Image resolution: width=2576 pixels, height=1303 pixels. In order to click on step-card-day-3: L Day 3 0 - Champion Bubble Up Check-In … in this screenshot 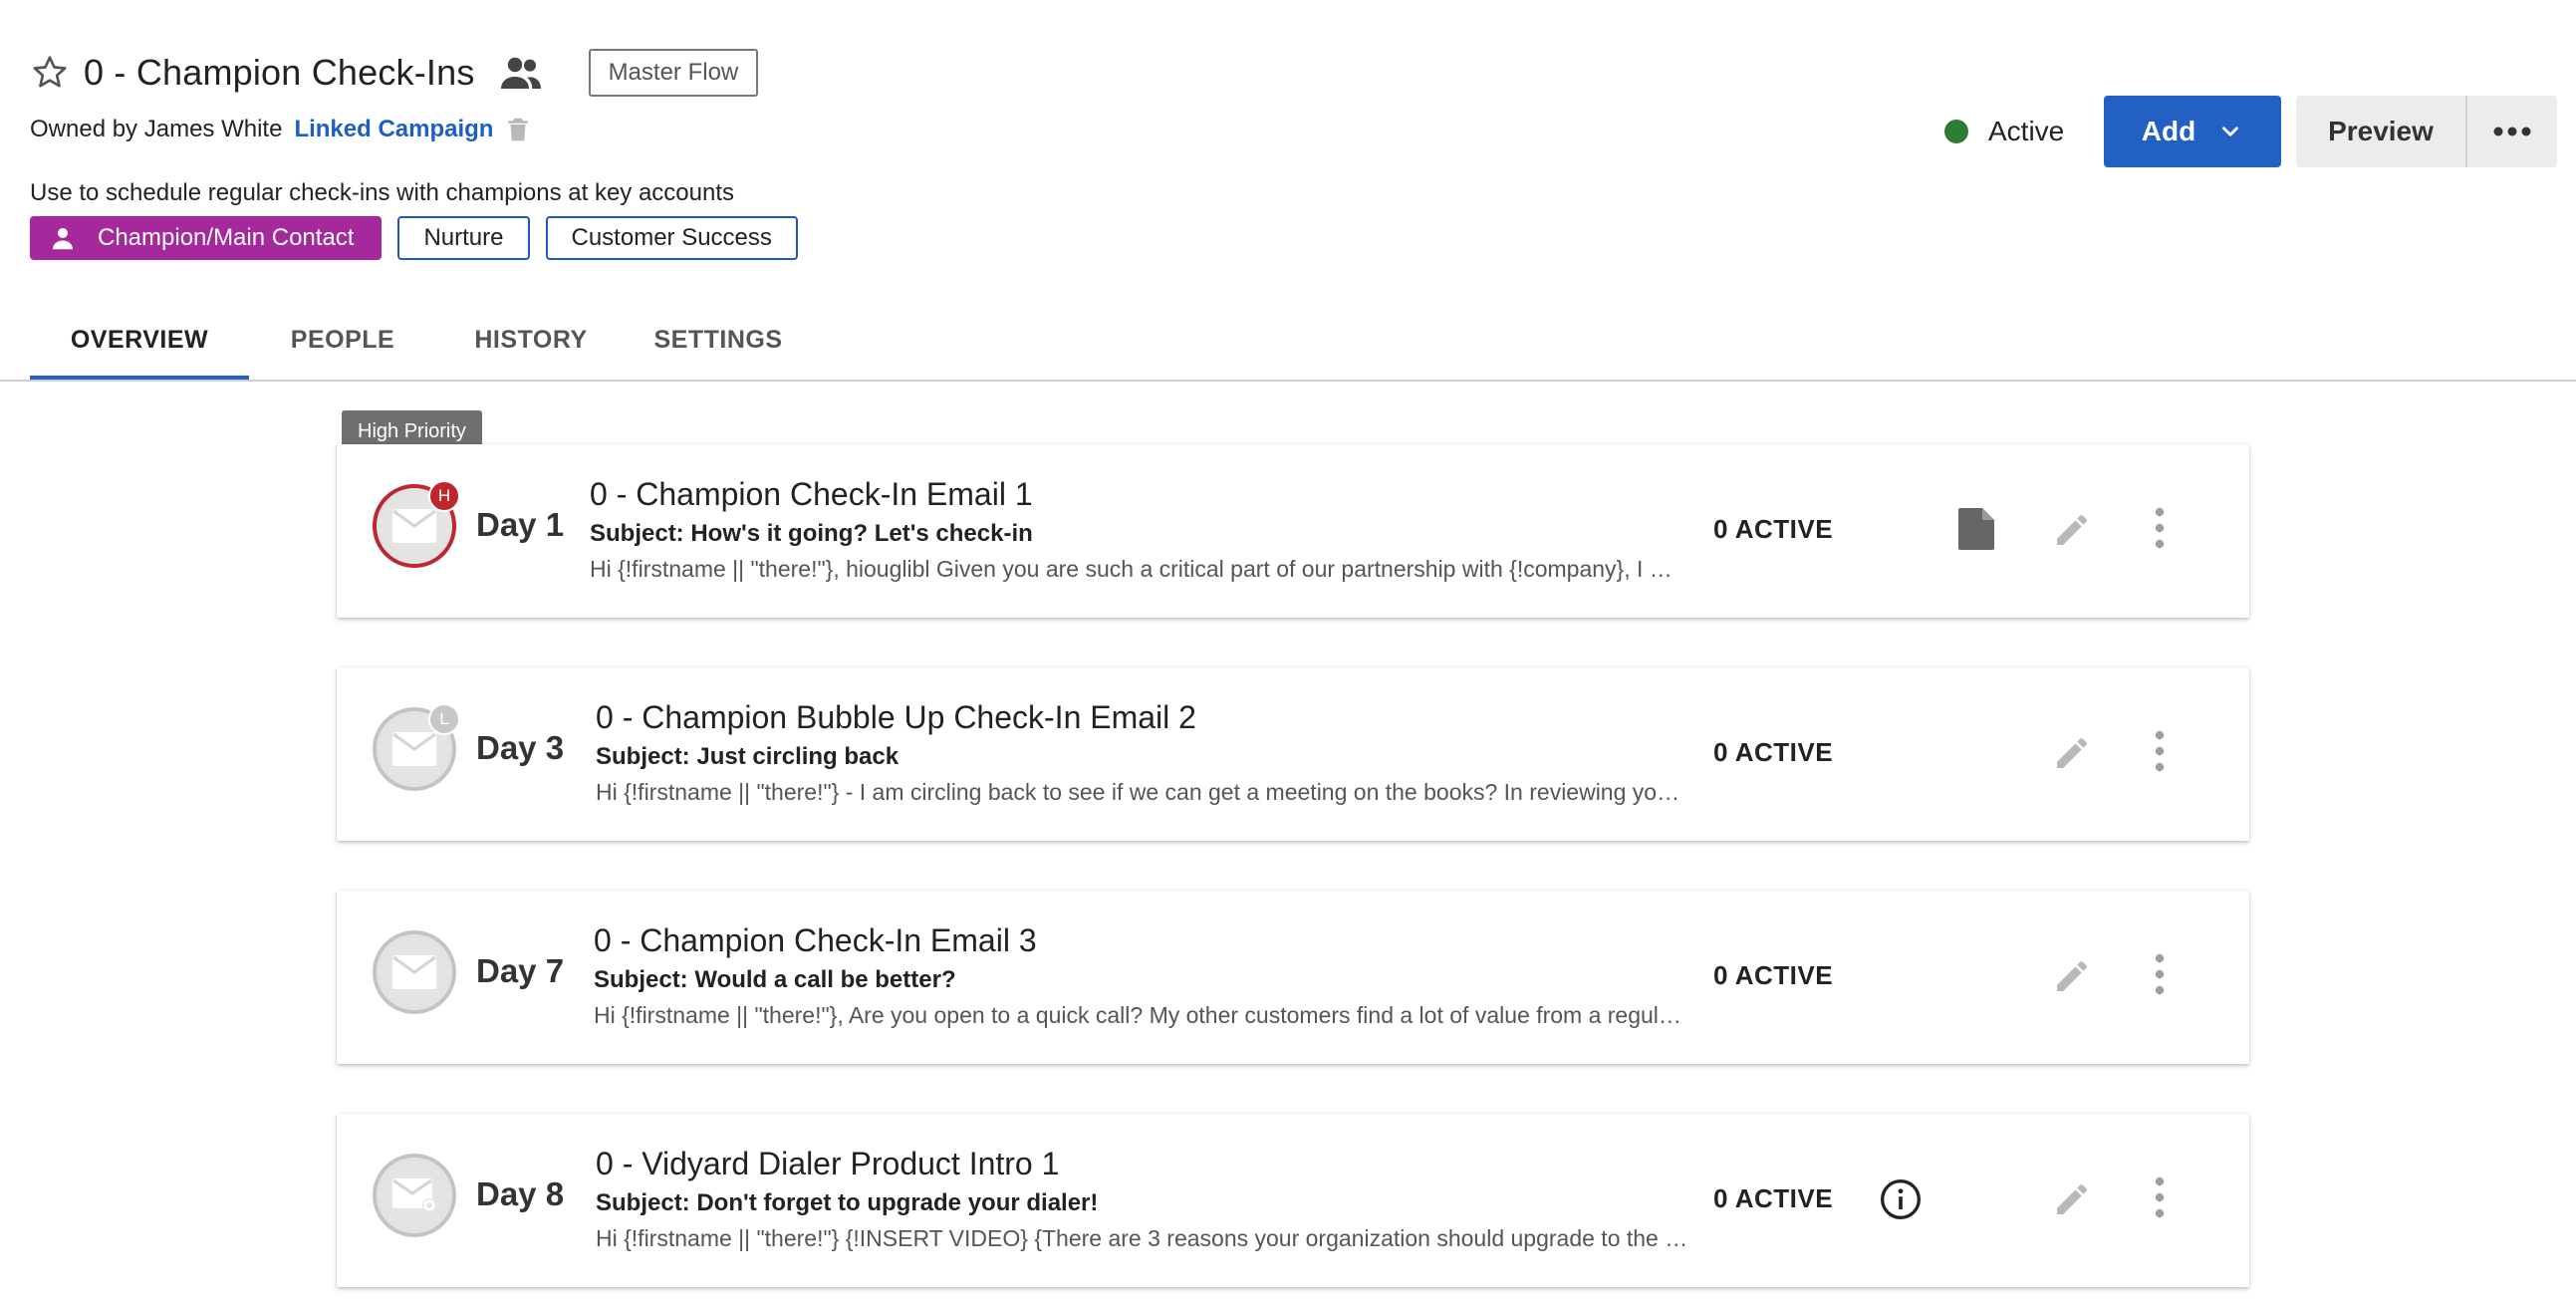, I will do `click(1293, 754)`.